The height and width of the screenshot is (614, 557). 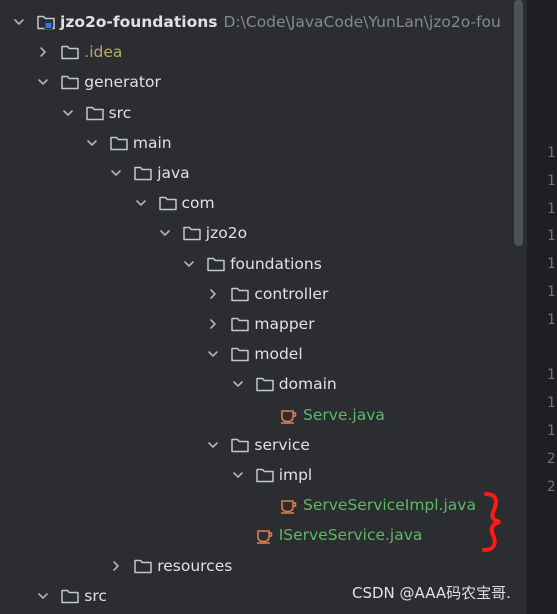 What do you see at coordinates (263, 52) in the screenshot?
I see `tree-item-idea: .idea` at bounding box center [263, 52].